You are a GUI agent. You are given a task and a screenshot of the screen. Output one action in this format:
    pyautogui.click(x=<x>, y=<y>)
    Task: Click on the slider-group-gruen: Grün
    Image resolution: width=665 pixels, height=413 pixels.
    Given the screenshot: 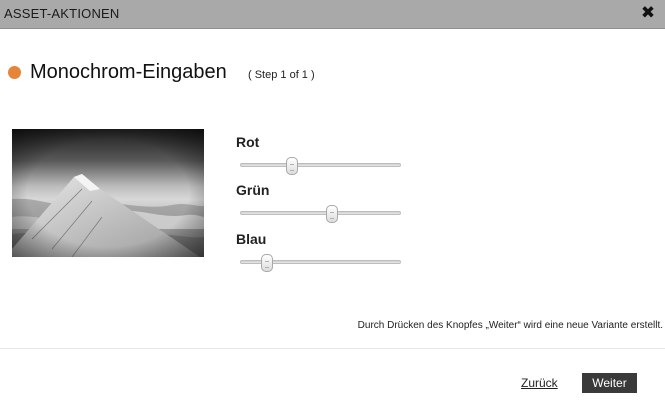 What is the action you would take?
    pyautogui.click(x=252, y=190)
    